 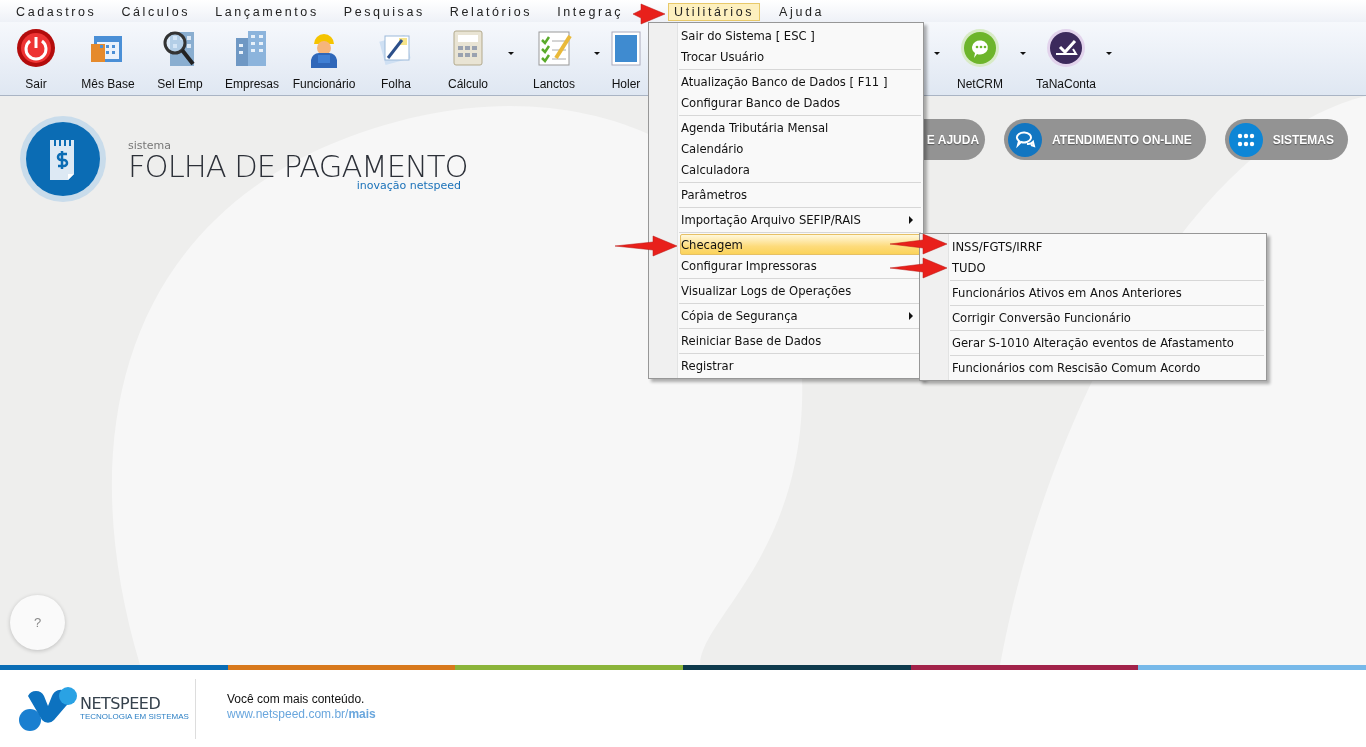 I want to click on toolbar-button: Sel Emp, so click(x=180, y=58).